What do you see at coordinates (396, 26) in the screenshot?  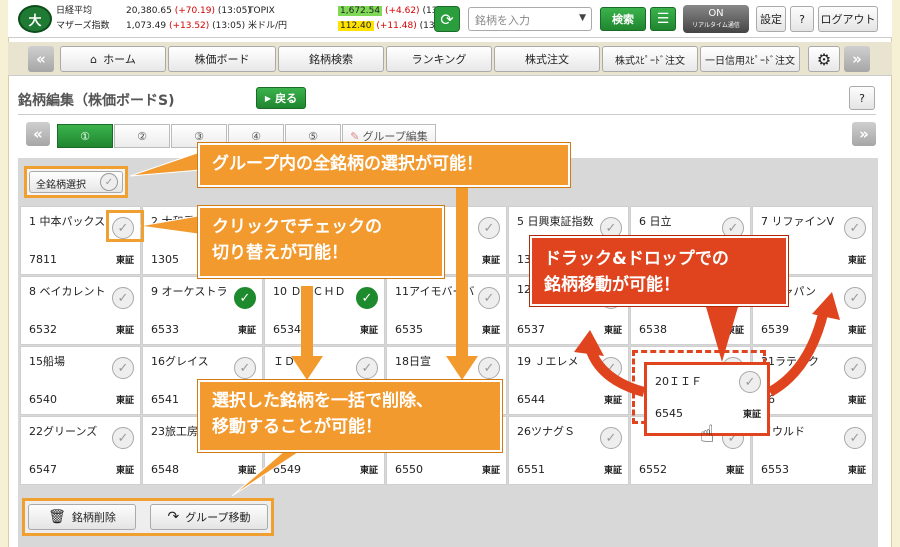 I see `usdjpy-change: (+11.48)` at bounding box center [396, 26].